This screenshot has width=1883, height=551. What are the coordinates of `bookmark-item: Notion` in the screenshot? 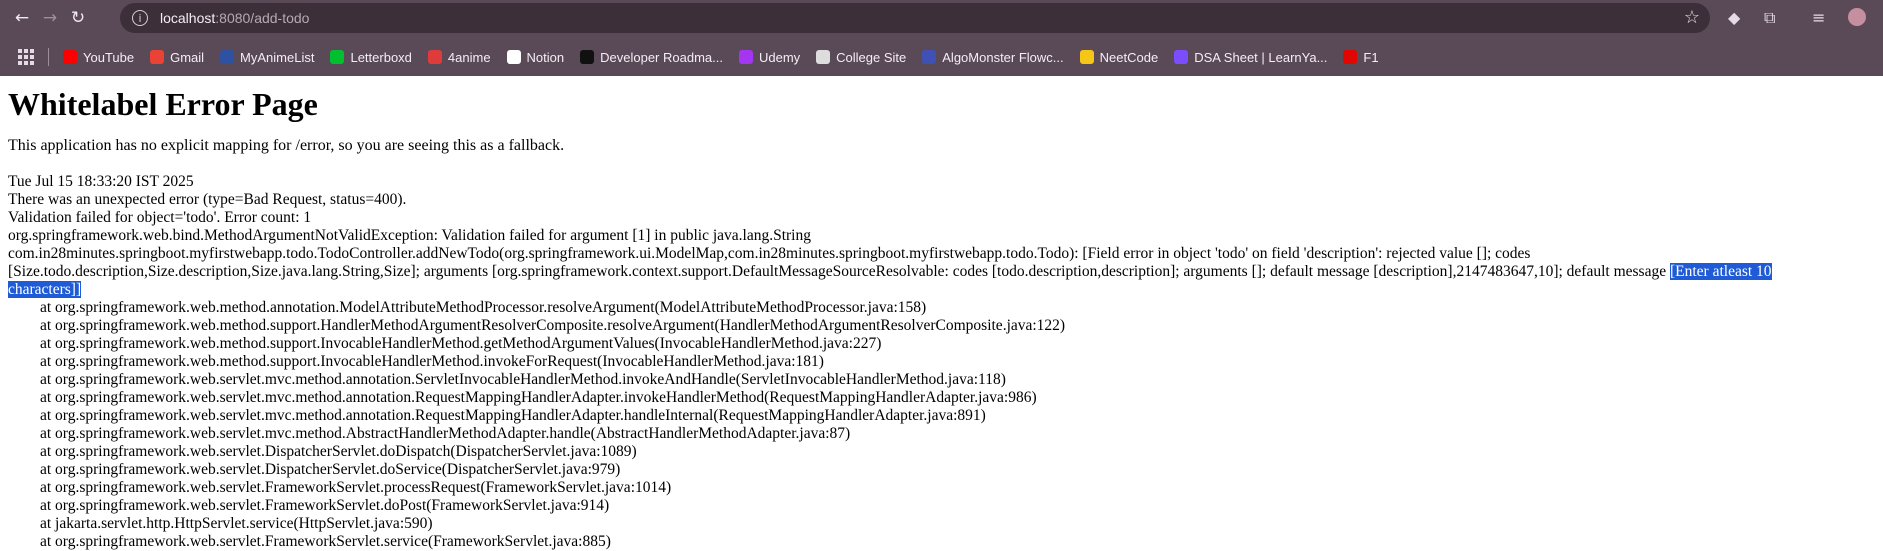 It's located at (535, 57).